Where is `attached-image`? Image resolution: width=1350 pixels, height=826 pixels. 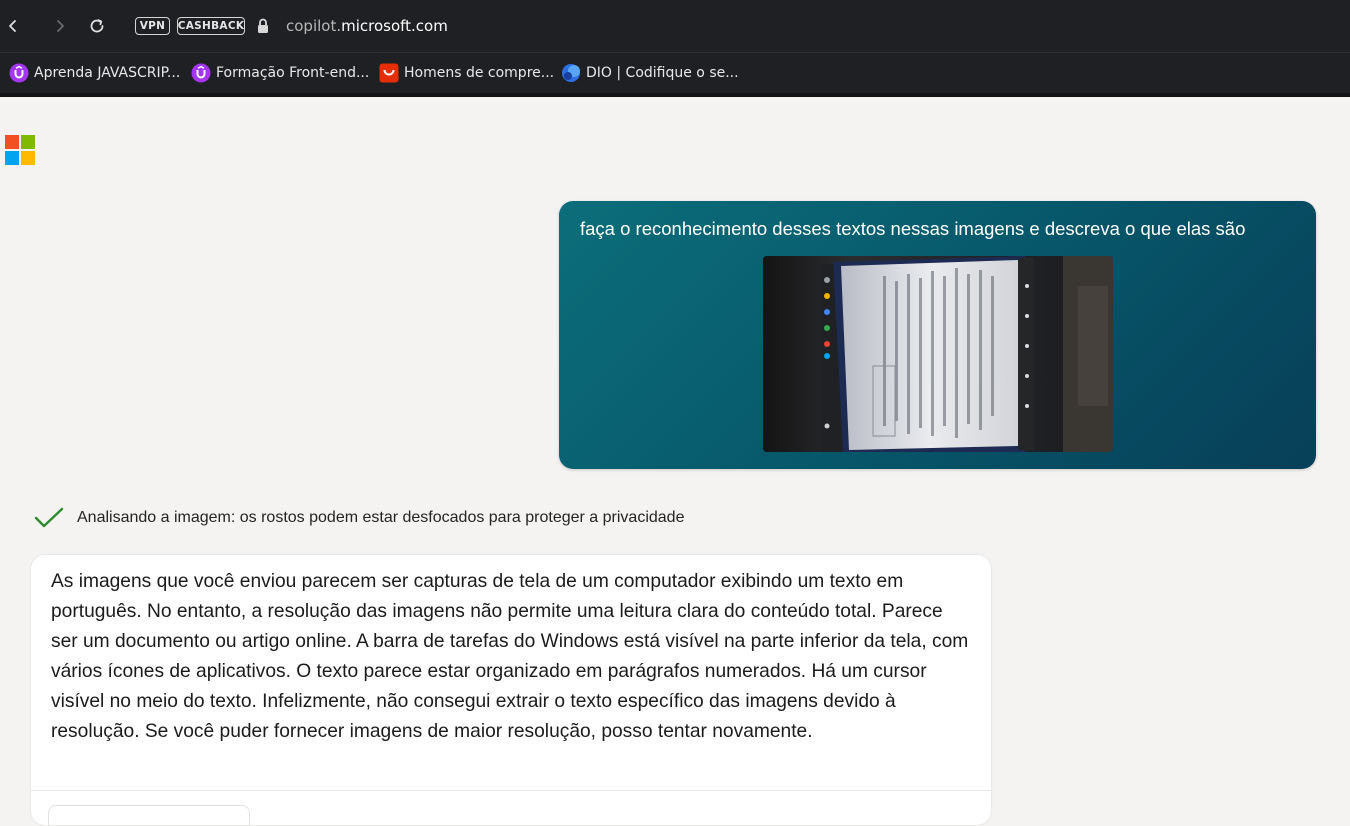 attached-image is located at coordinates (938, 354).